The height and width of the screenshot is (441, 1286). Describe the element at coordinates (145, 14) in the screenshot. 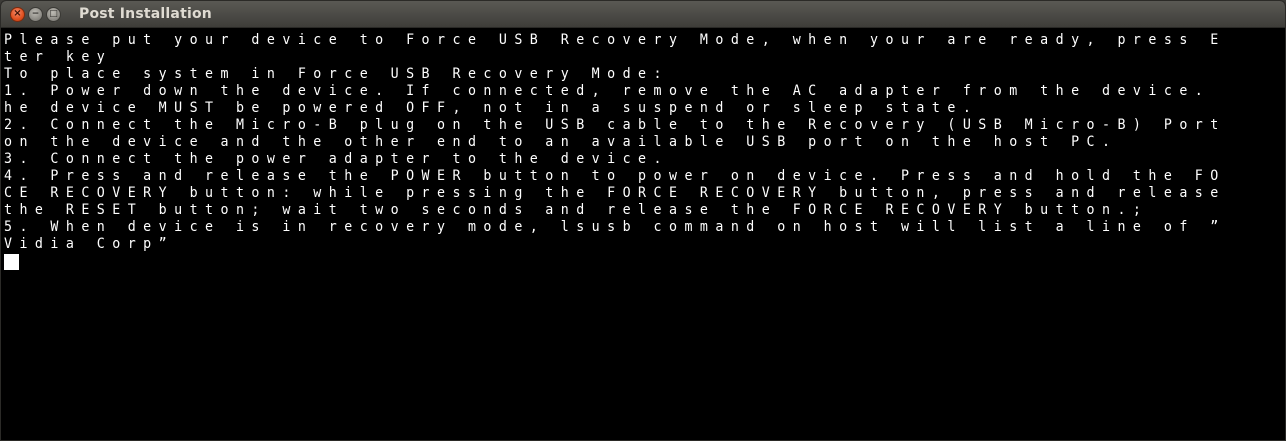

I see `window-title: Post Installation` at that location.